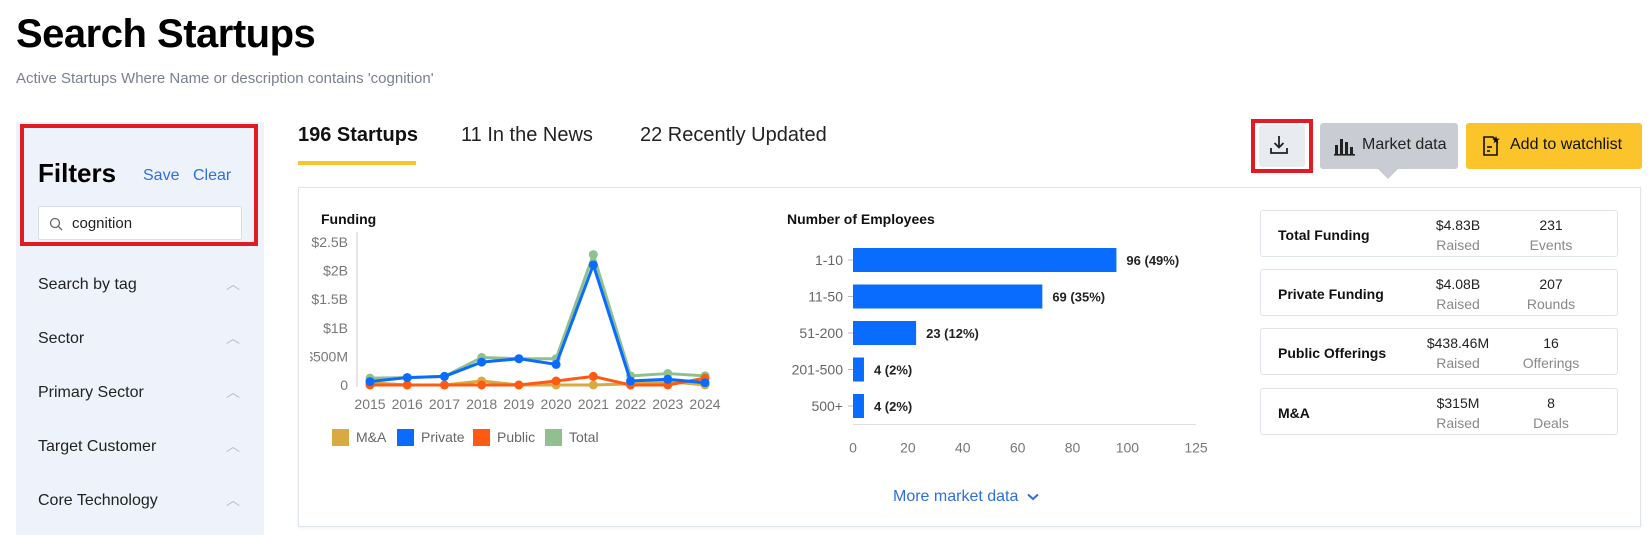 The height and width of the screenshot is (535, 1652). I want to click on summary-count-unit: Rounds, so click(1551, 304).